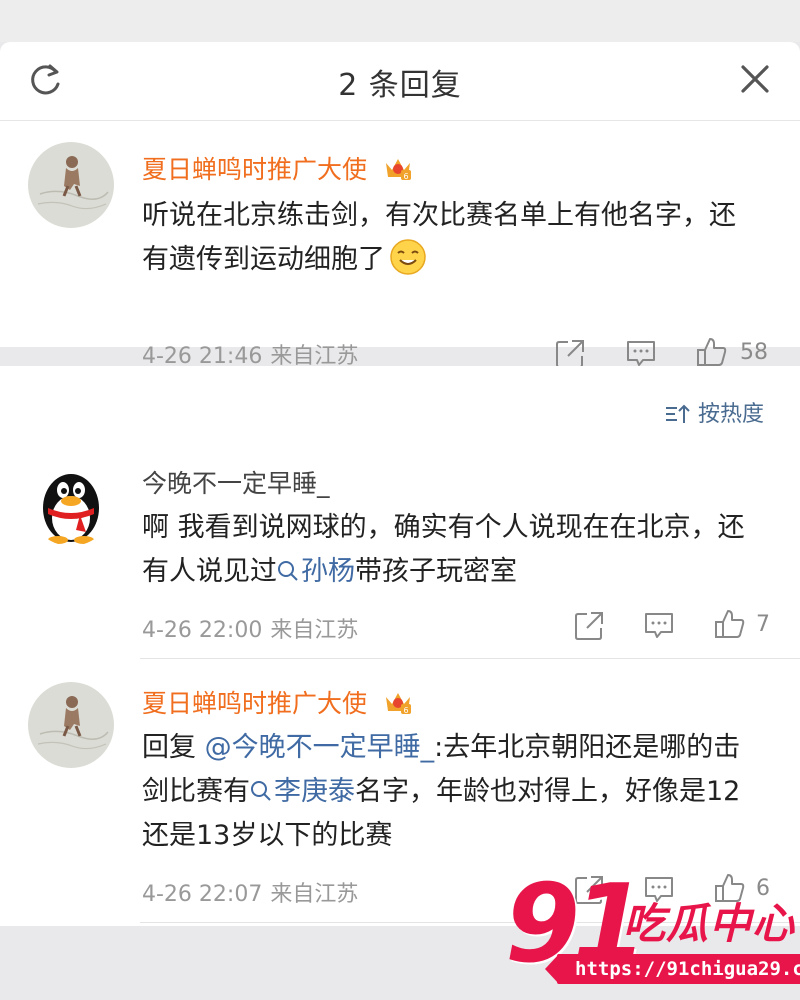  Describe the element at coordinates (328, 571) in the screenshot. I see `topic-text: 孙杨` at that location.